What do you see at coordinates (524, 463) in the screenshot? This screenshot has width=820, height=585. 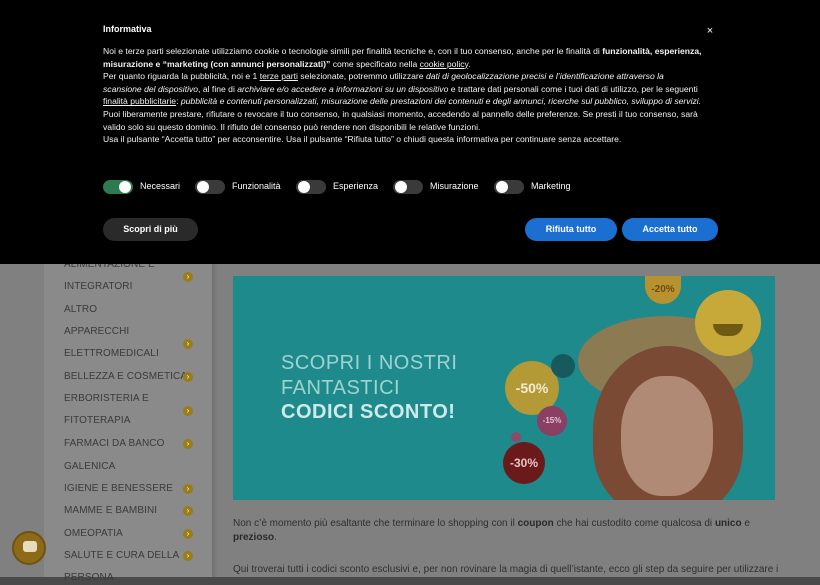 I see `discount-30-badge: -30%` at bounding box center [524, 463].